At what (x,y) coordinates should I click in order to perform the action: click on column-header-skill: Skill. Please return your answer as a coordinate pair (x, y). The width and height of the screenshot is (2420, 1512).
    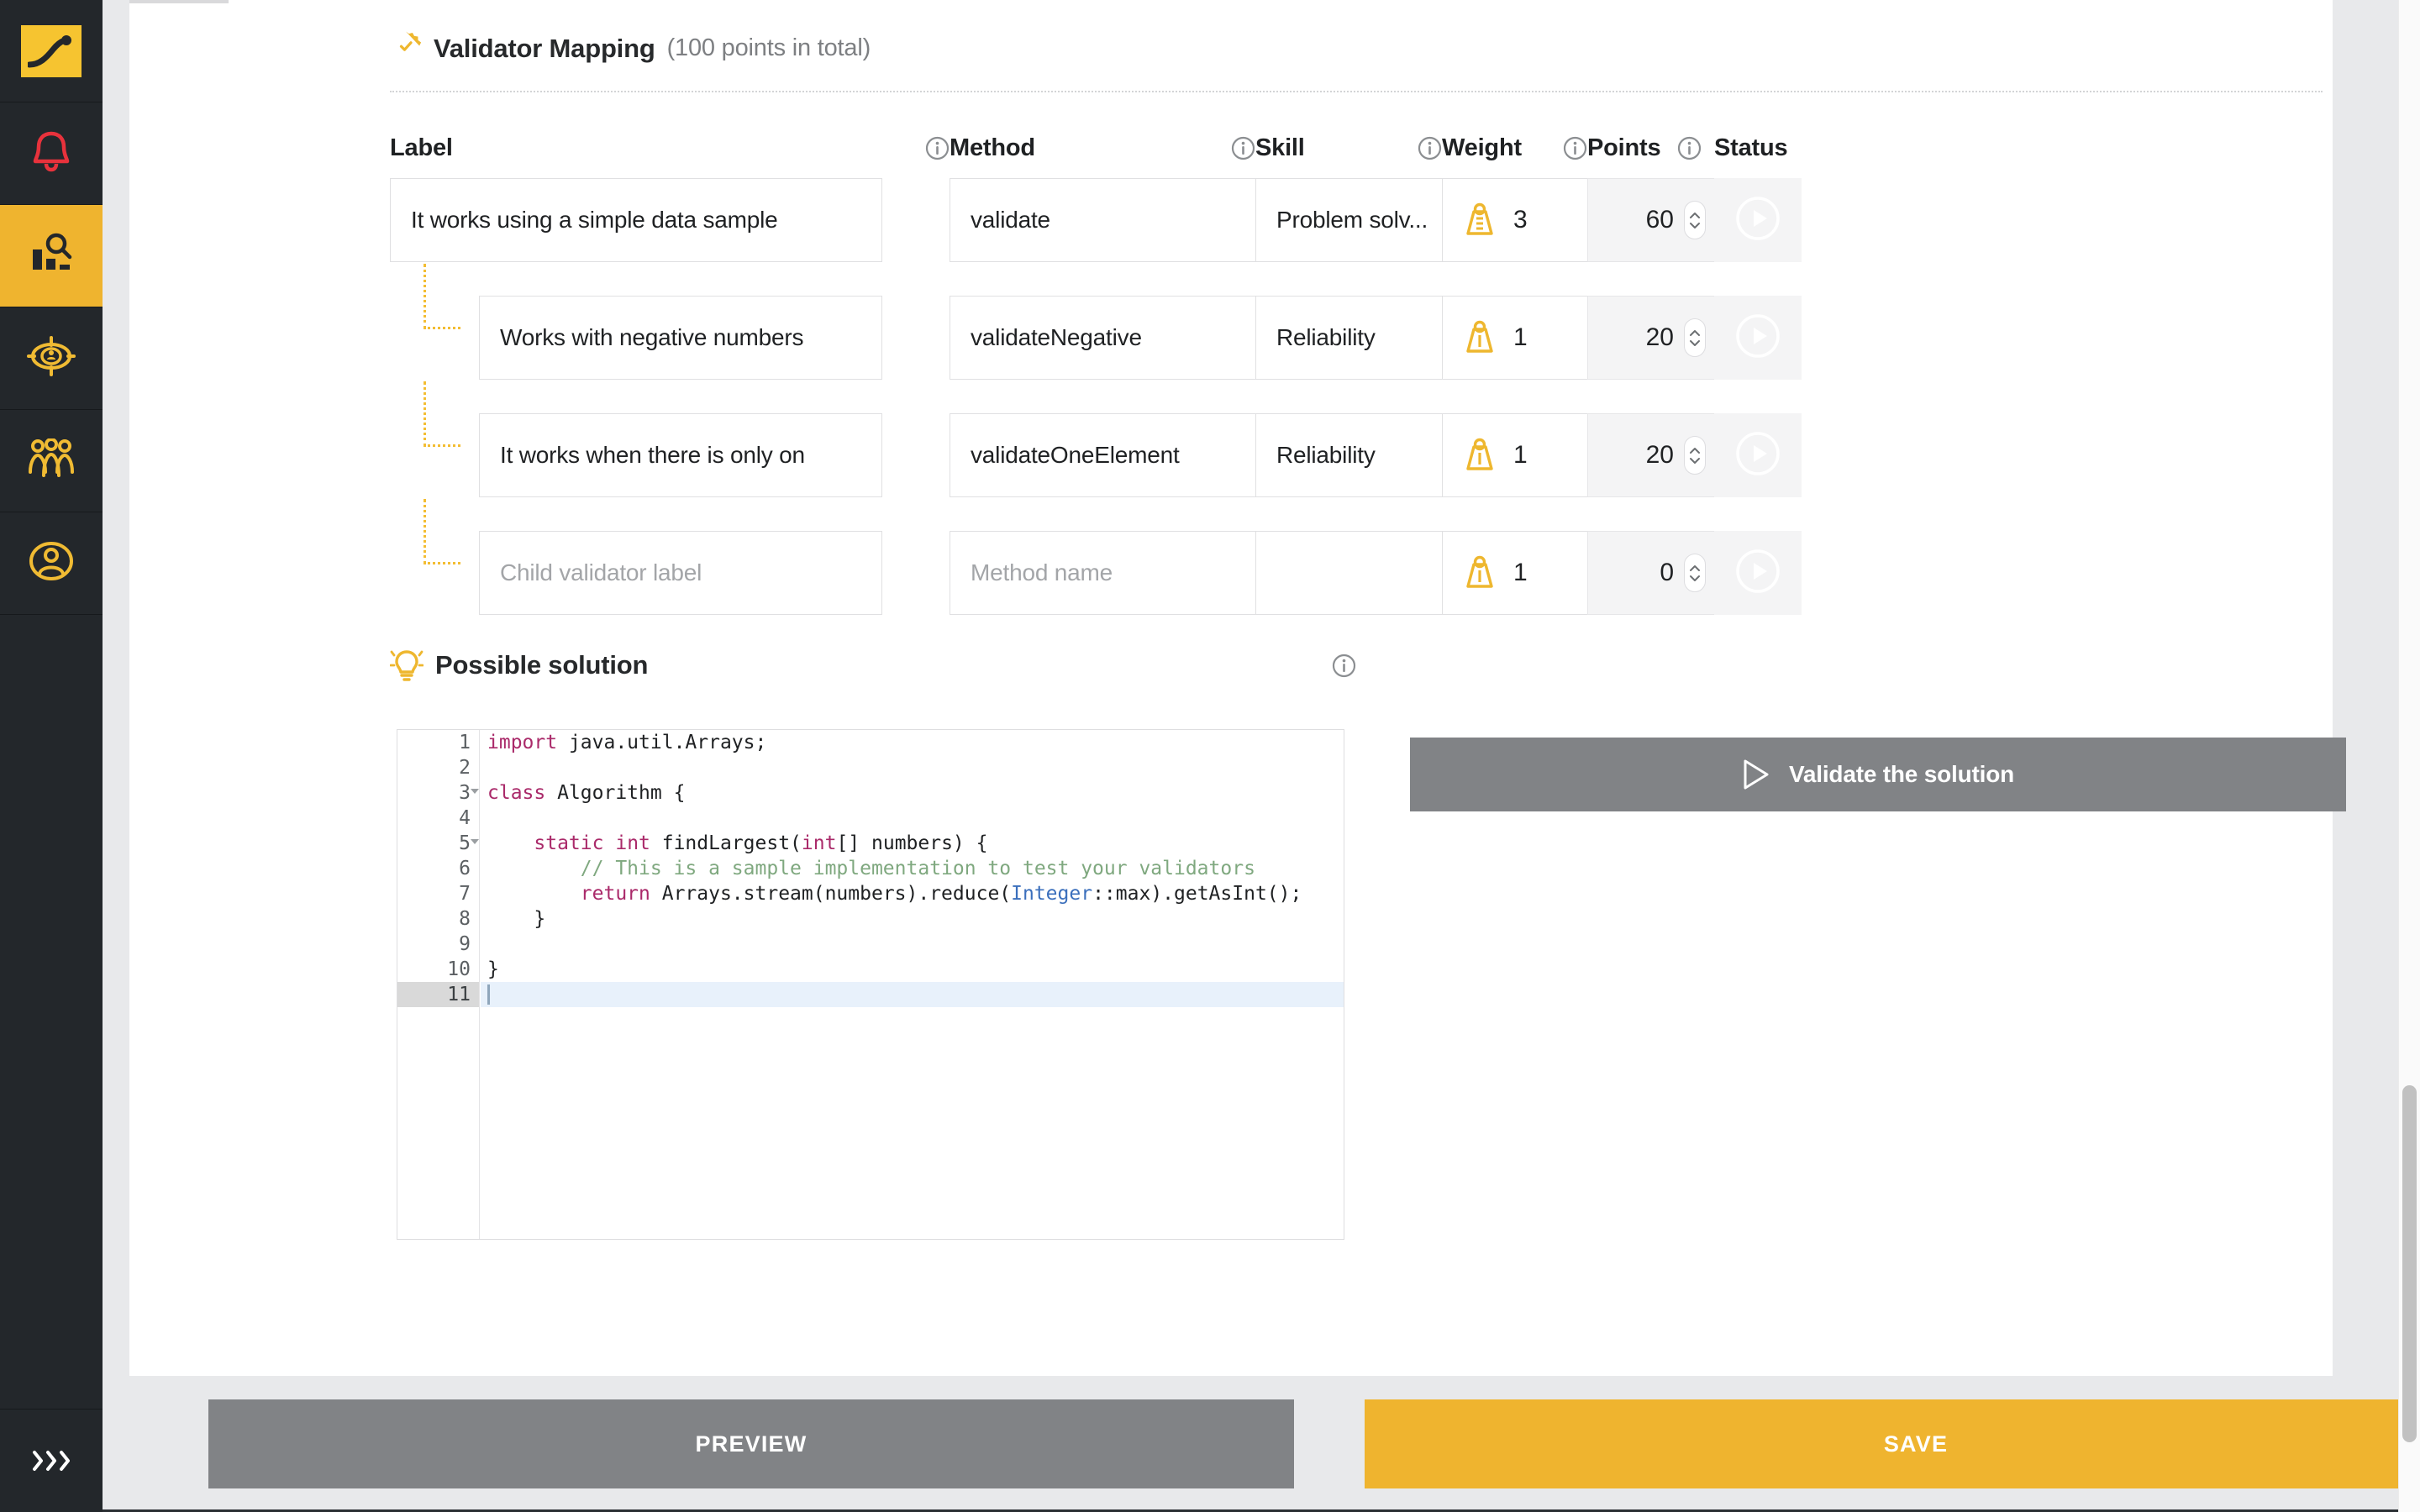
    Looking at the image, I should click on (1348, 148).